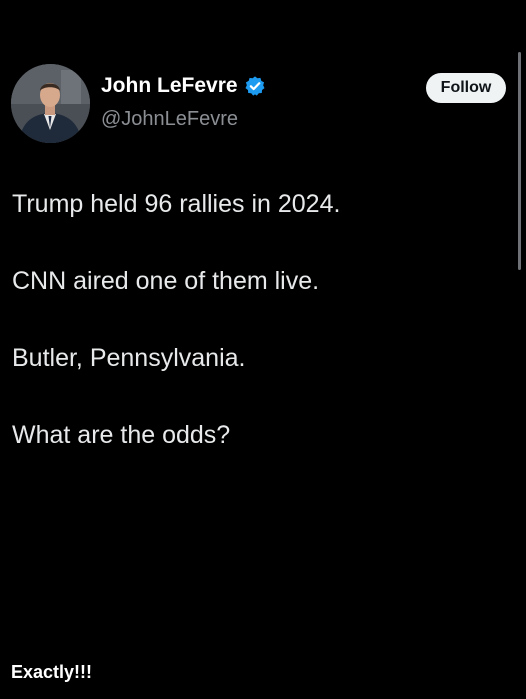 Image resolution: width=526 pixels, height=699 pixels. I want to click on author-name-row: John LeFevre, so click(183, 86).